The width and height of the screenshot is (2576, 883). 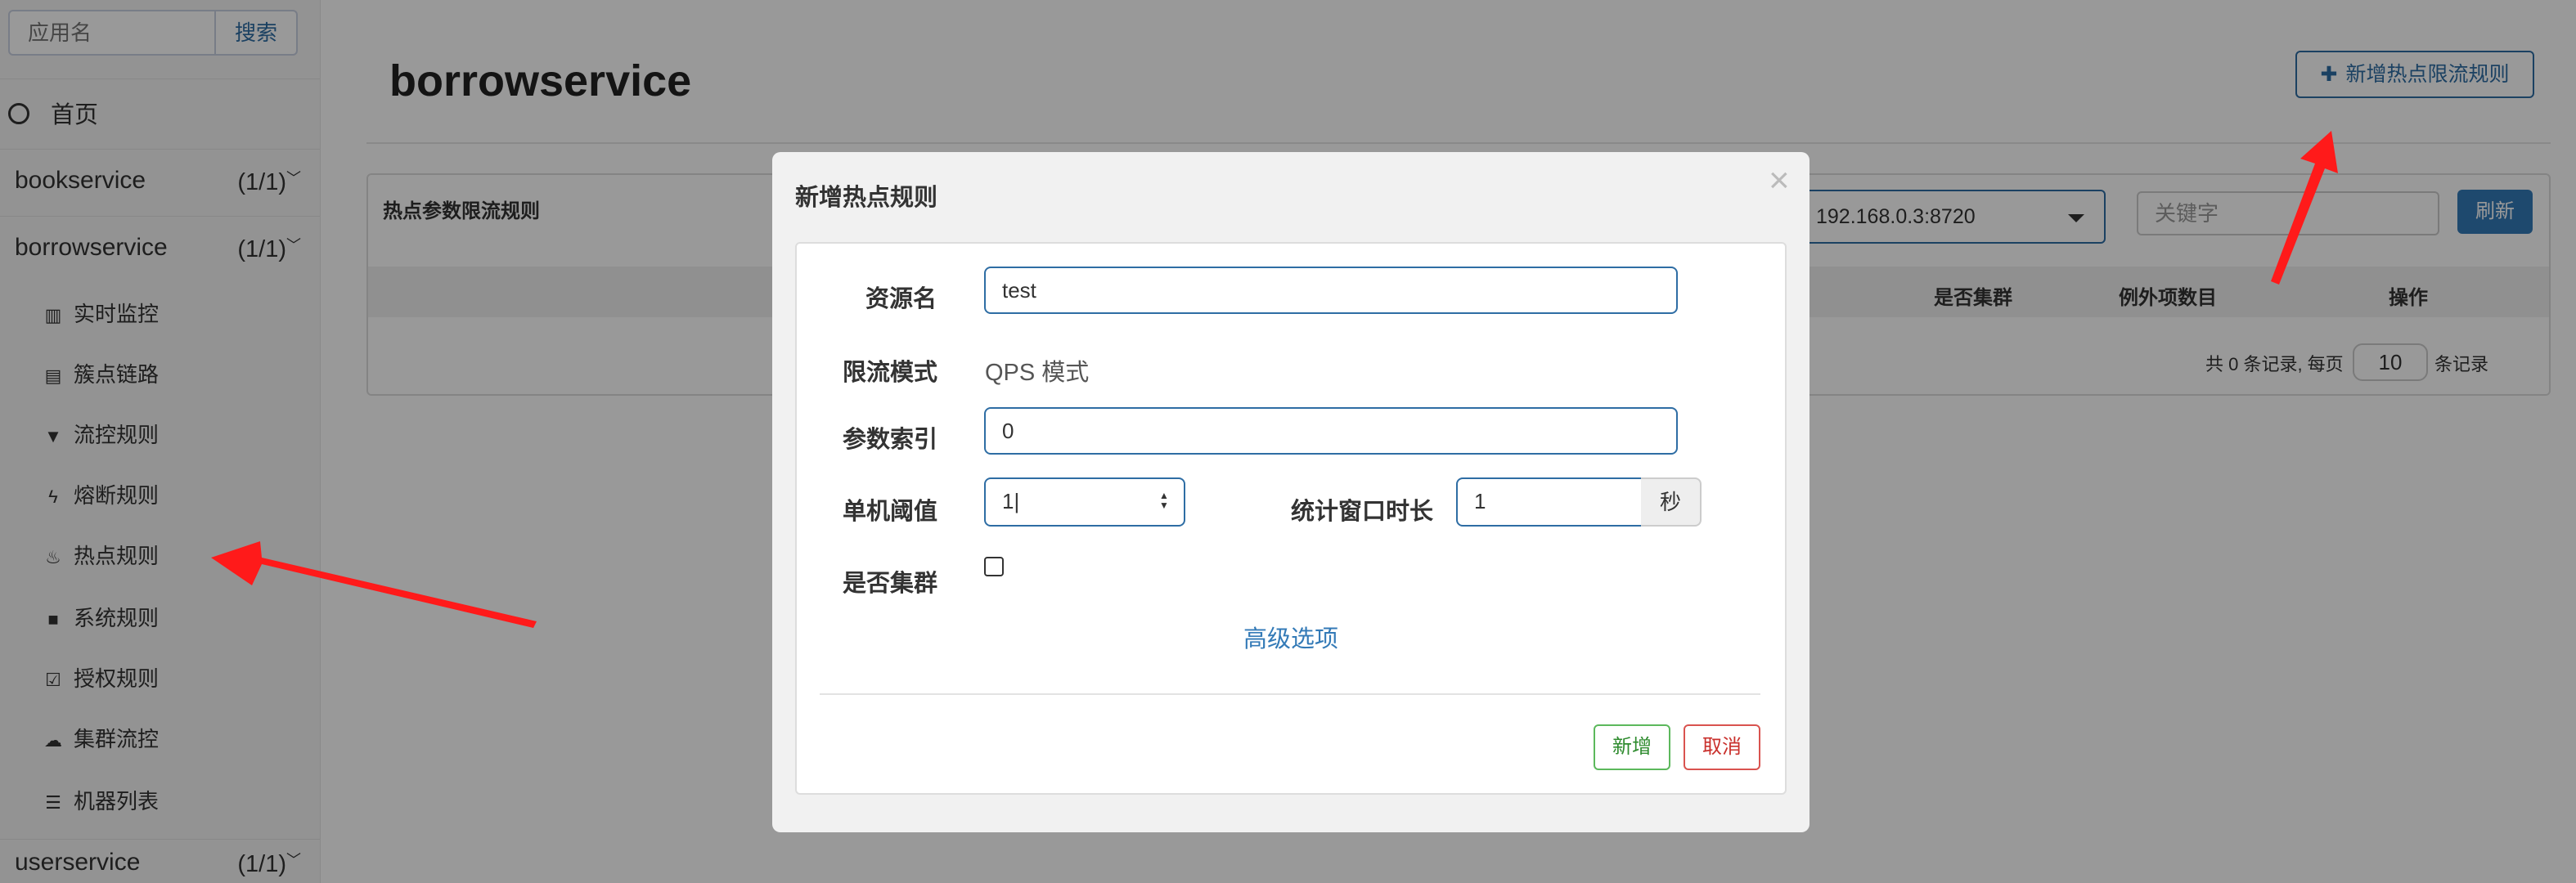 What do you see at coordinates (2304, 208) in the screenshot?
I see `arrow-to-add-button-icon` at bounding box center [2304, 208].